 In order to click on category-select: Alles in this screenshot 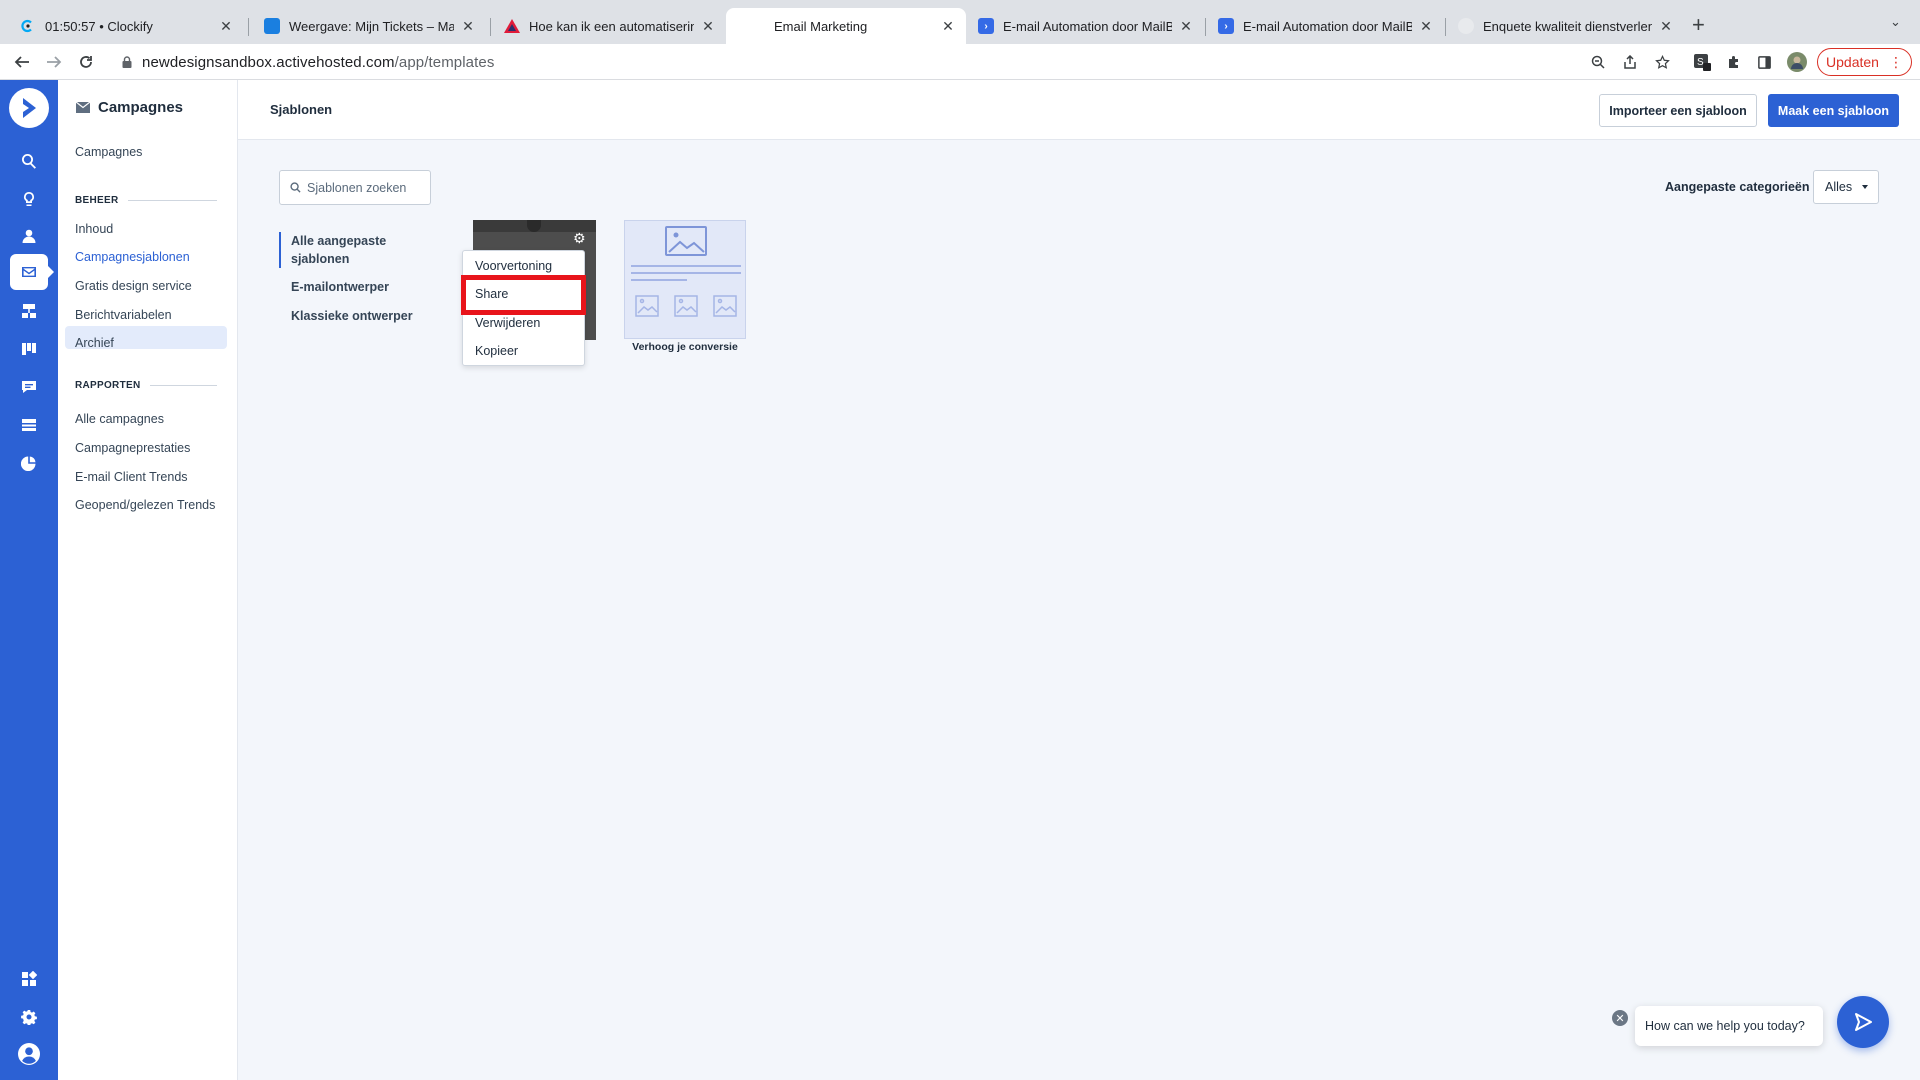, I will do `click(1846, 187)`.